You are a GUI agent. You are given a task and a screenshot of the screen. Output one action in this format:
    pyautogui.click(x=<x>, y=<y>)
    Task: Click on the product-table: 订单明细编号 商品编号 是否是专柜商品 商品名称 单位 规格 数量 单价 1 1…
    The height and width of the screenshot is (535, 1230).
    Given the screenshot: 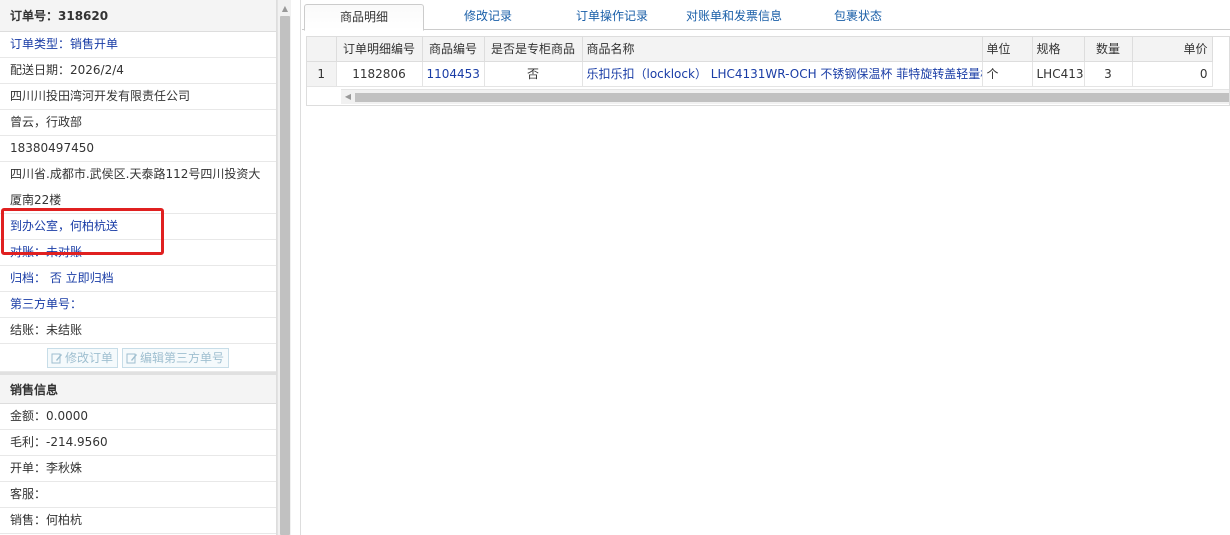 What is the action you would take?
    pyautogui.click(x=760, y=62)
    